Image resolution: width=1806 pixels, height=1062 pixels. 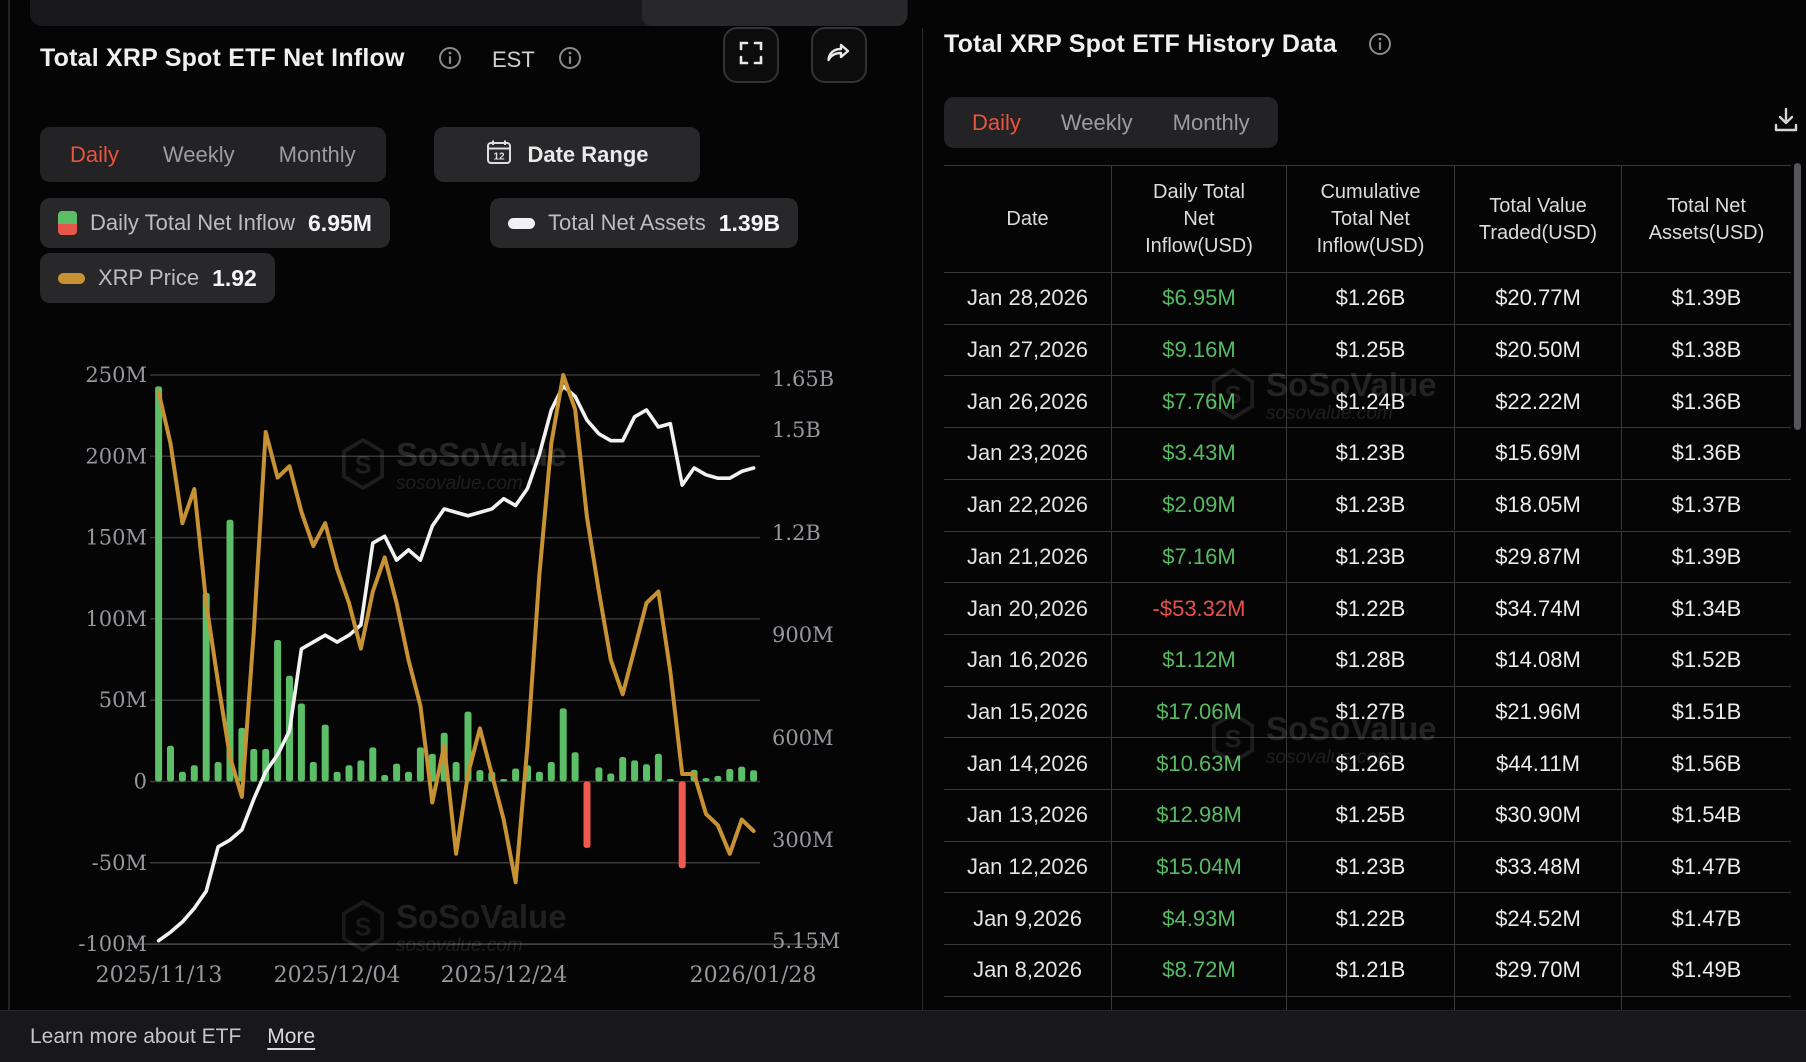 What do you see at coordinates (1199, 763) in the screenshot?
I see `daily-inflow-cell: $10.63M` at bounding box center [1199, 763].